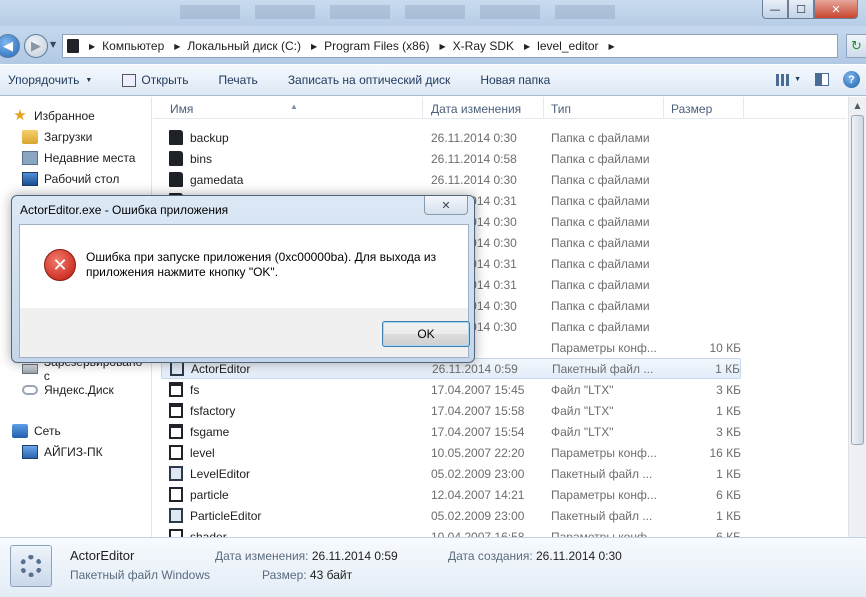  Describe the element at coordinates (451, 137) in the screenshot. I see `file-row: backup 26.11.2014 0:30 Папка с файлами` at that location.